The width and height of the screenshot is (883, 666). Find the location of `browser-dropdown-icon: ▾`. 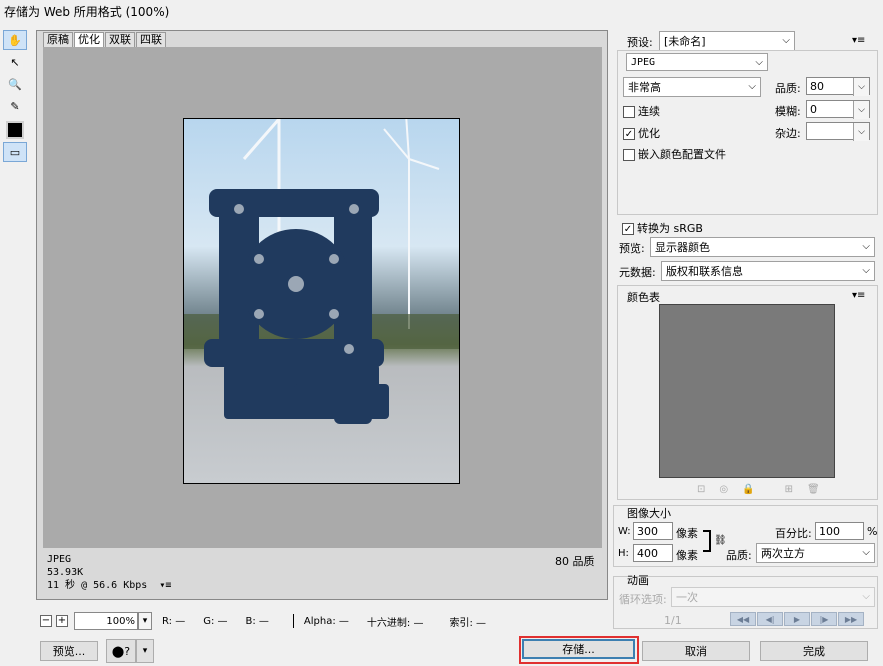

browser-dropdown-icon: ▾ is located at coordinates (145, 651).